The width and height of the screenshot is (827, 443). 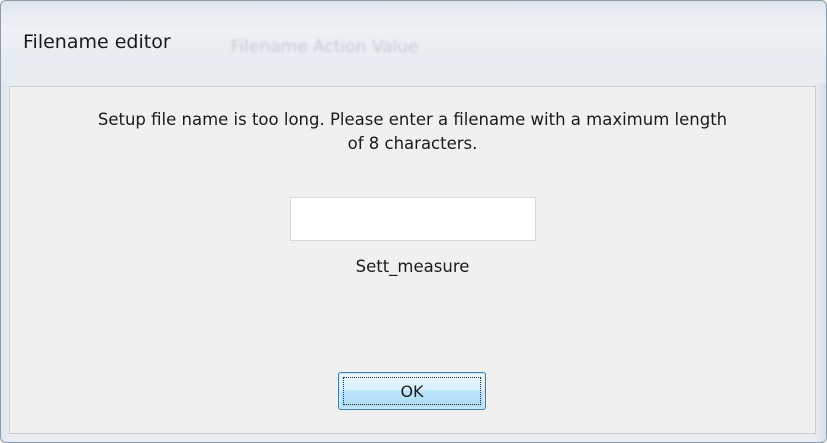 I want to click on new-filename-input, so click(x=413, y=219).